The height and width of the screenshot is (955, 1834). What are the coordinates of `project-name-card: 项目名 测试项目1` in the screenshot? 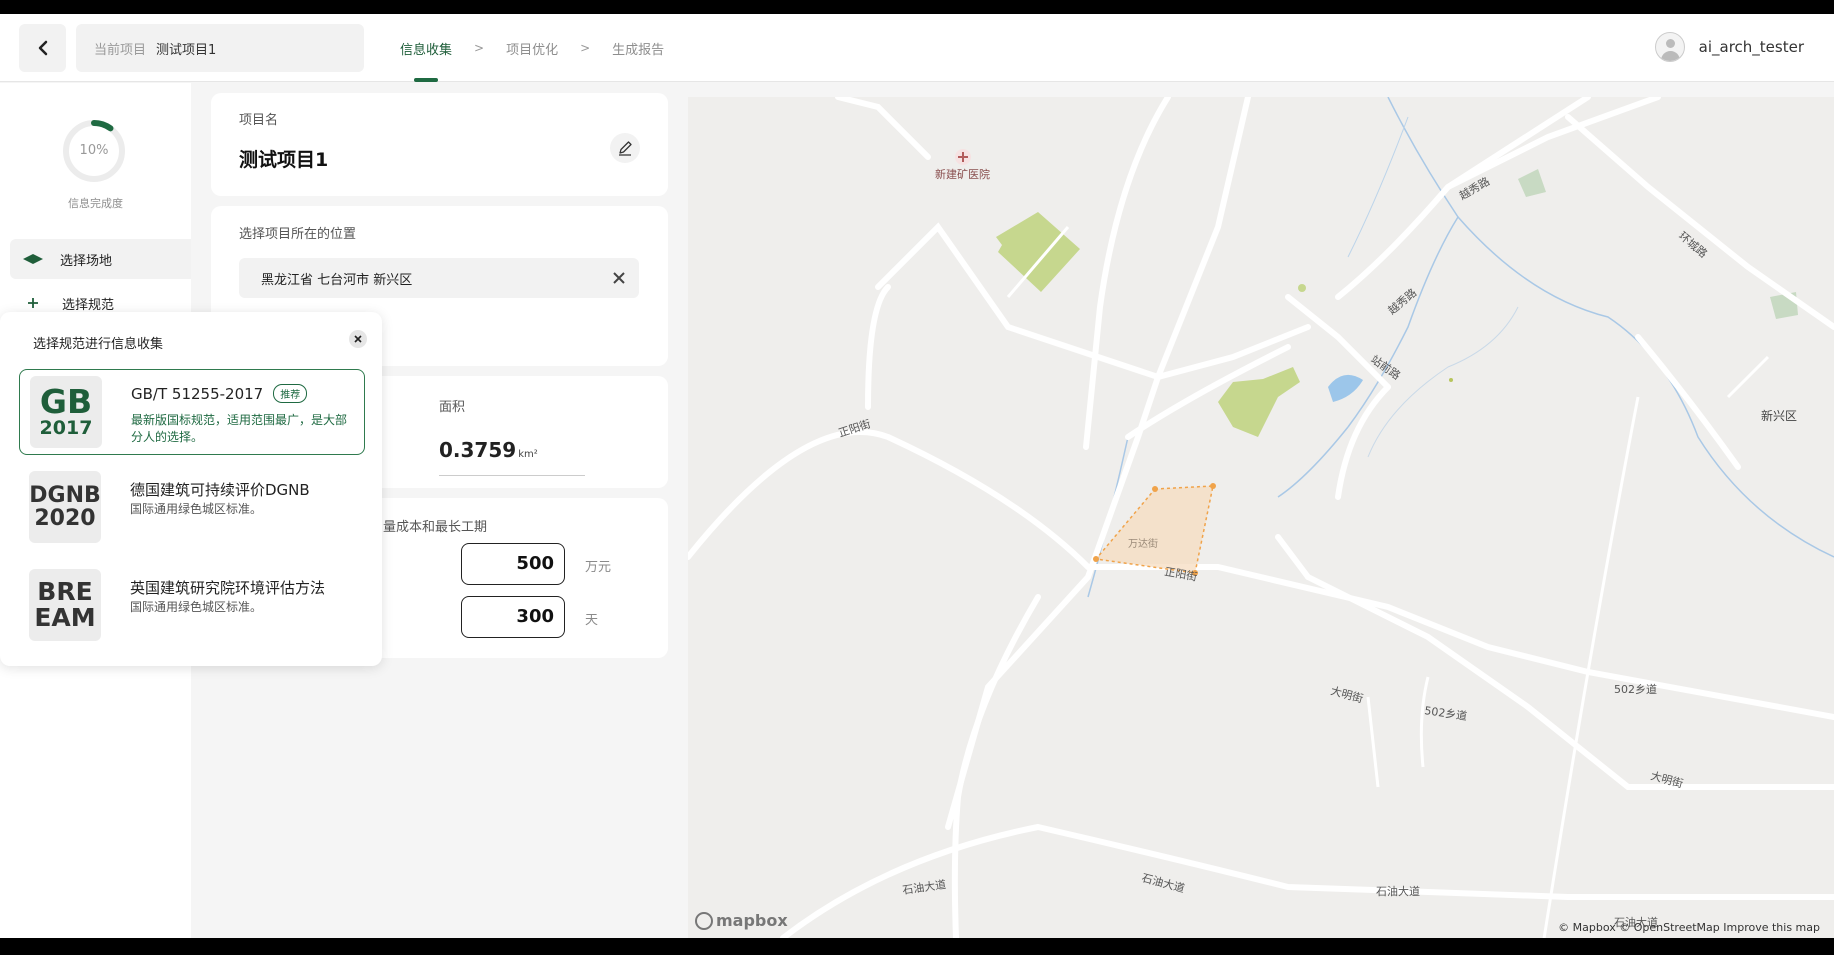 It's located at (439, 144).